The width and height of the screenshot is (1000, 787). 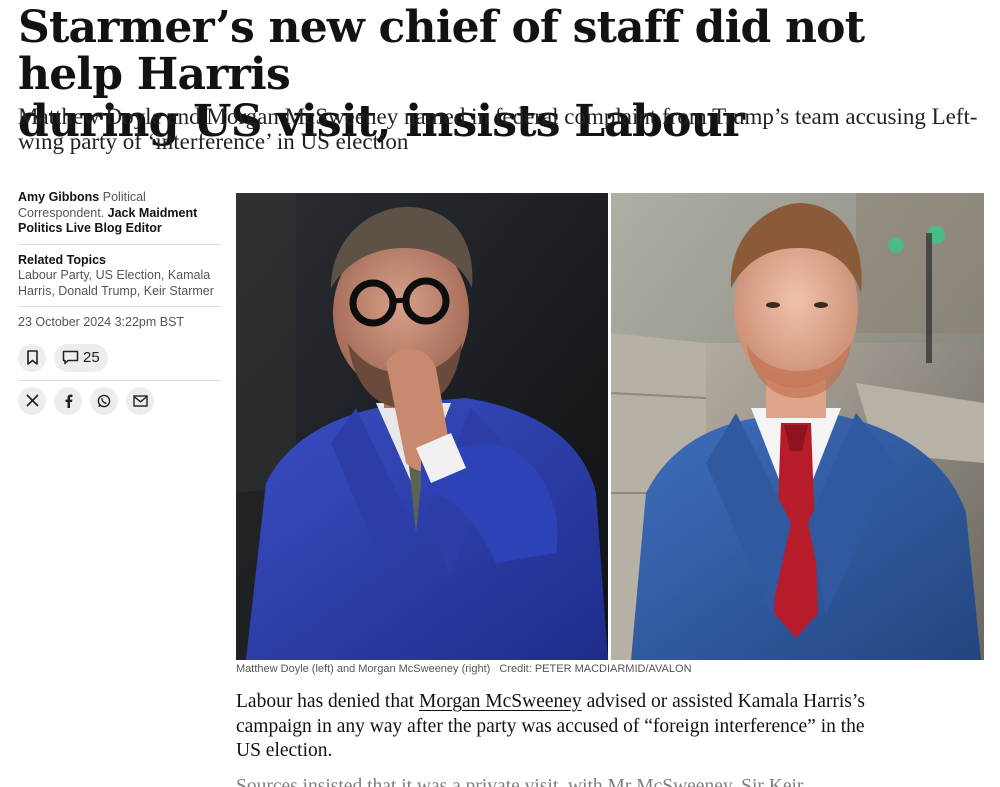 I want to click on image-credit: Credit: PETER MACDIARMID/AVALON, so click(x=595, y=669).